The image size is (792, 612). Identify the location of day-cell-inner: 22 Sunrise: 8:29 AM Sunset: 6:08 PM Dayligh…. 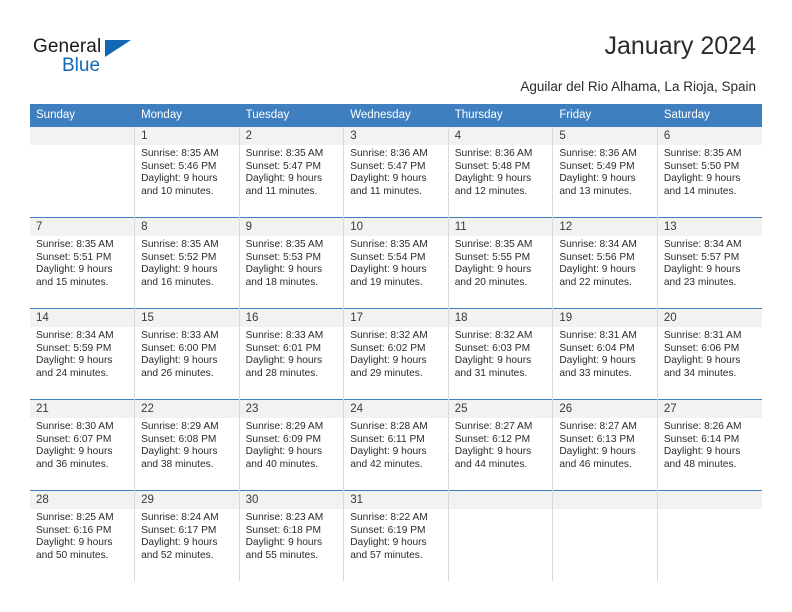
(187, 445).